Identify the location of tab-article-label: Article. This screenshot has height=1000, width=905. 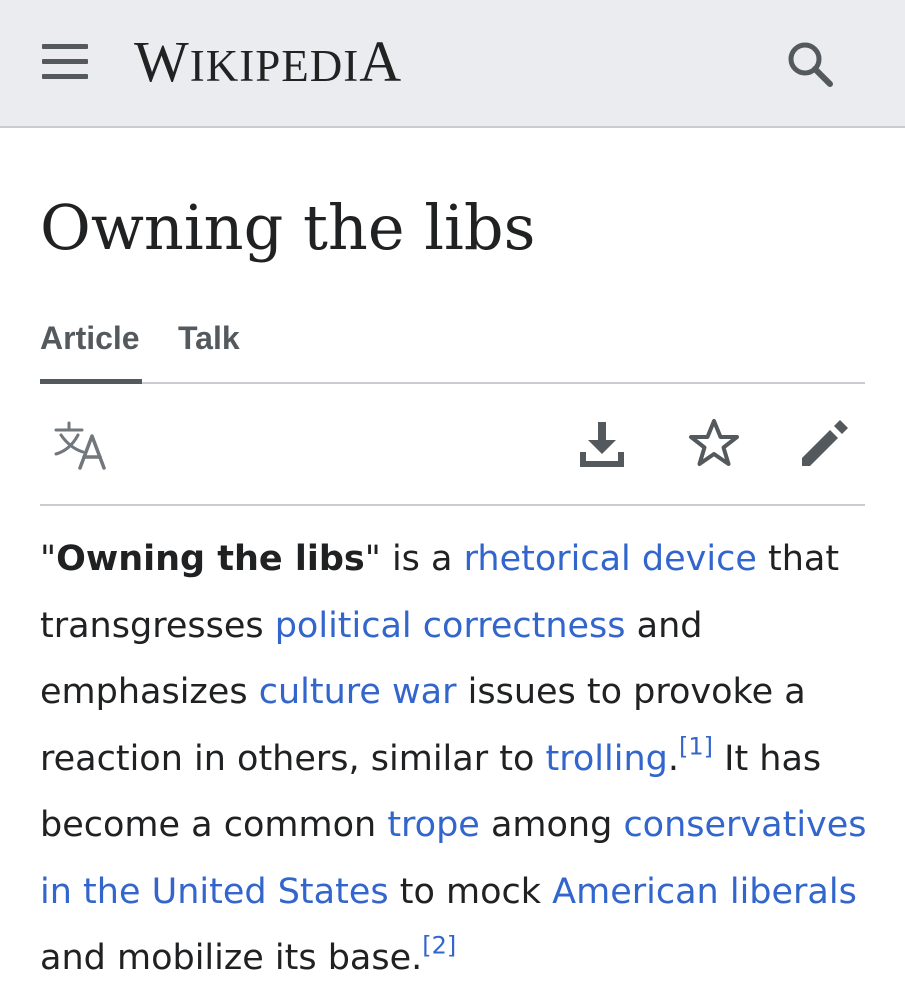
(90, 338).